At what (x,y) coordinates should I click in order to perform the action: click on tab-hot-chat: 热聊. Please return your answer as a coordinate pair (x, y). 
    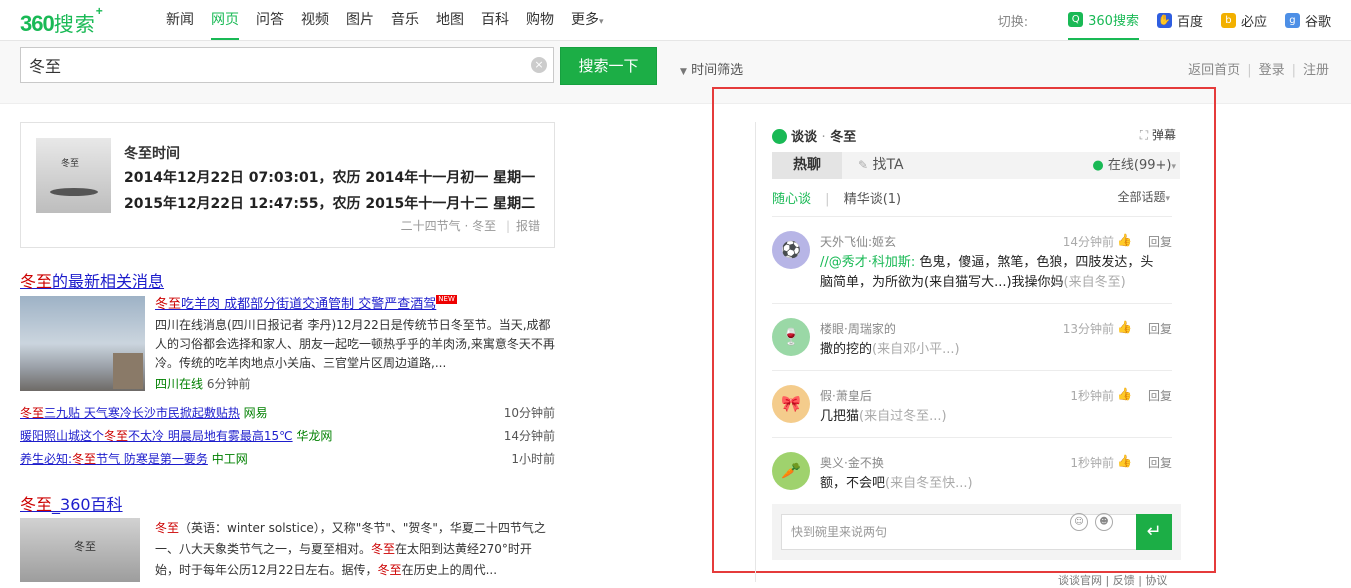
    Looking at the image, I should click on (807, 165).